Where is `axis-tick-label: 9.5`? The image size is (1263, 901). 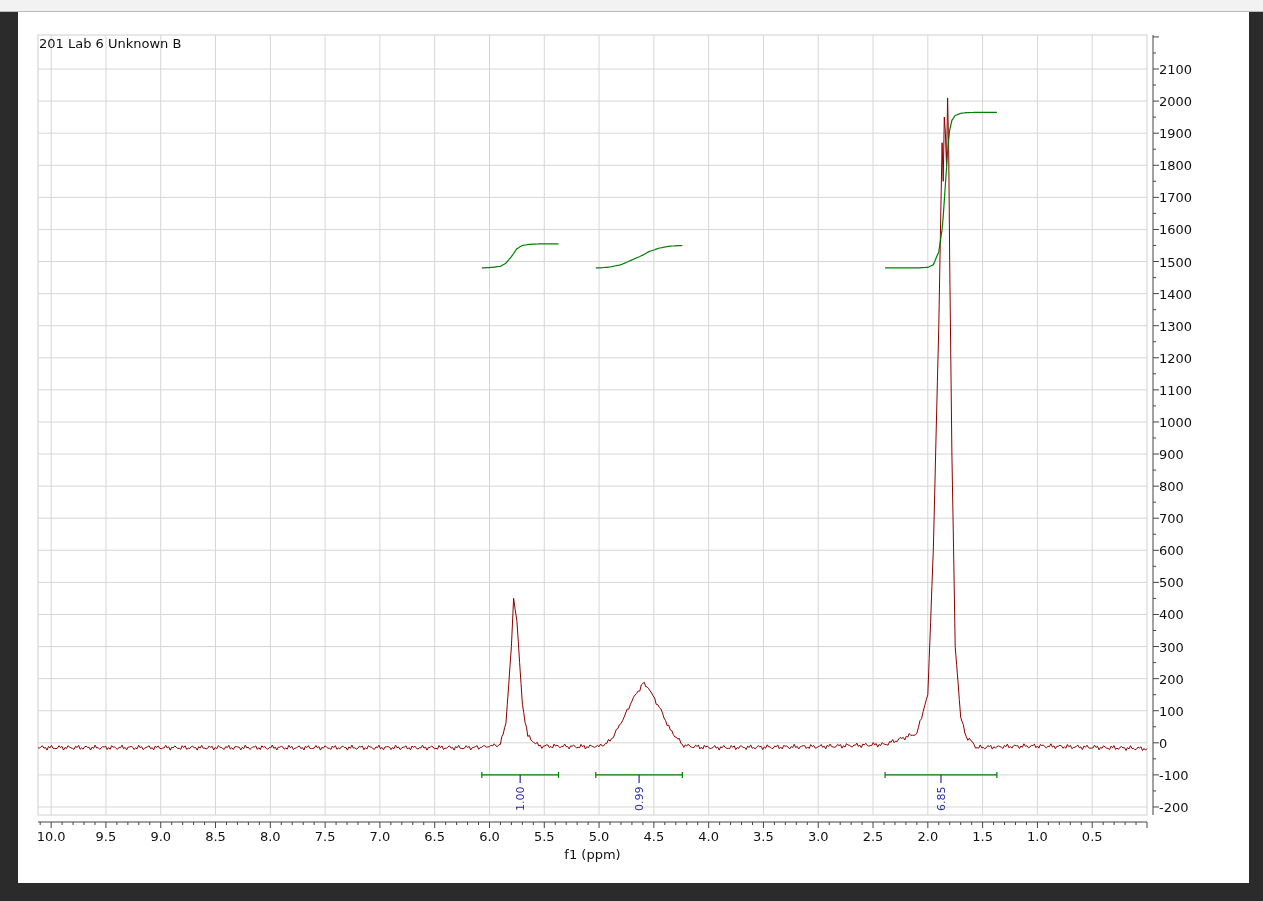
axis-tick-label: 9.5 is located at coordinates (106, 836).